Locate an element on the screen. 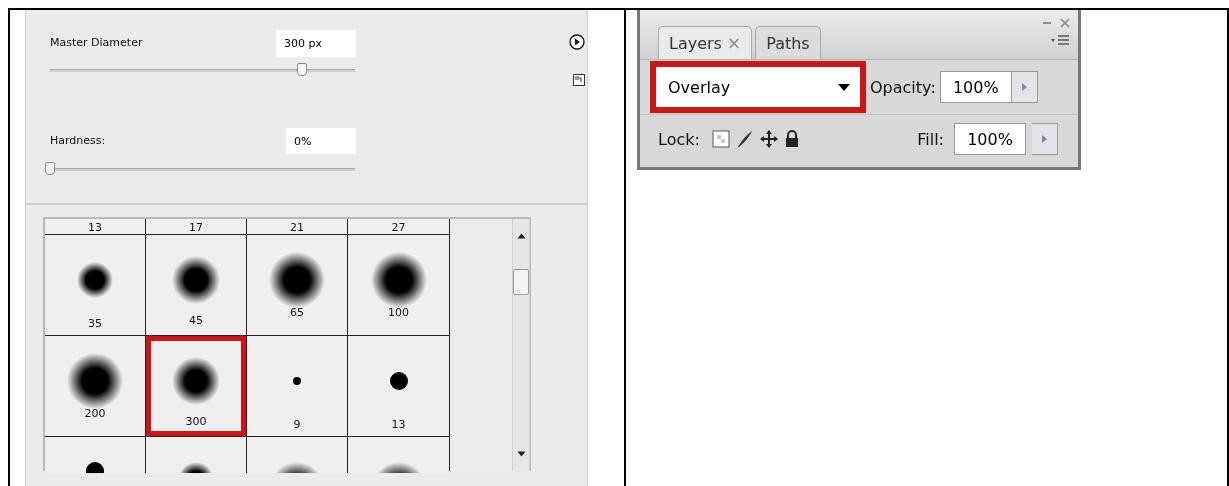 The image size is (1229, 486). value-field: 0% is located at coordinates (321, 141).